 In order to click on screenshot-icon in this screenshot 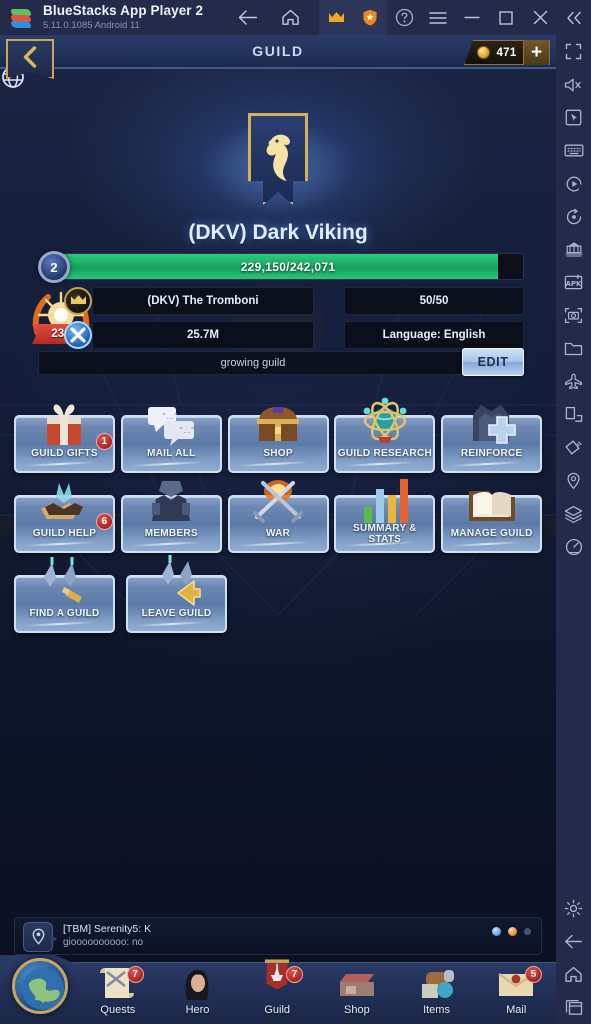, I will do `click(573, 315)`.